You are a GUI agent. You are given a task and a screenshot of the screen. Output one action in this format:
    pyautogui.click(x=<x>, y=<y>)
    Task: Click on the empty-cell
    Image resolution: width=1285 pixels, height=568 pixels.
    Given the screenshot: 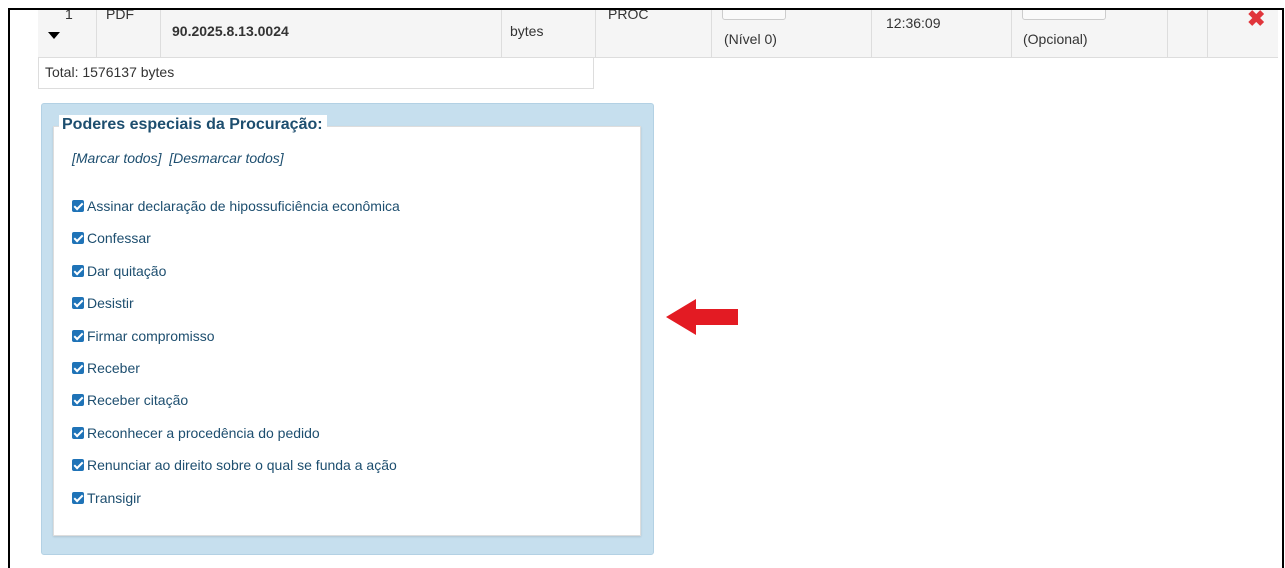 What is the action you would take?
    pyautogui.click(x=1188, y=33)
    